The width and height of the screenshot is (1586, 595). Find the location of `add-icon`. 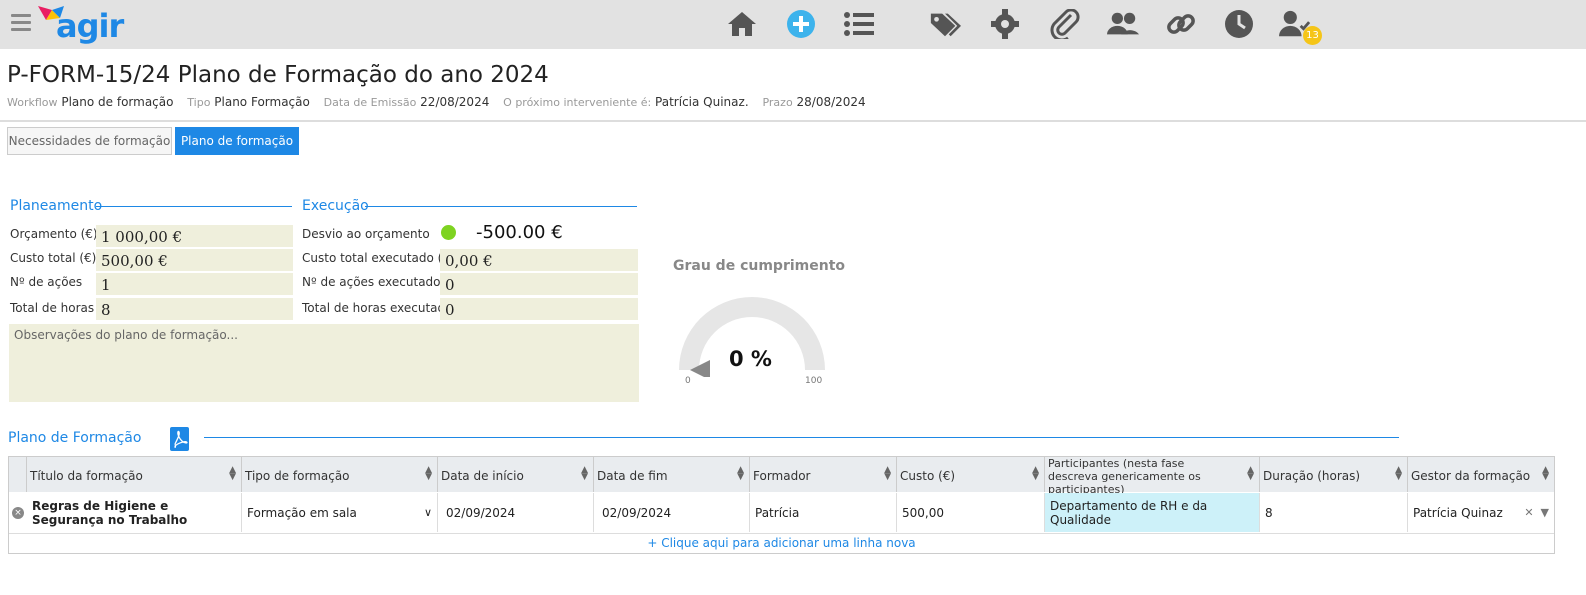

add-icon is located at coordinates (801, 24).